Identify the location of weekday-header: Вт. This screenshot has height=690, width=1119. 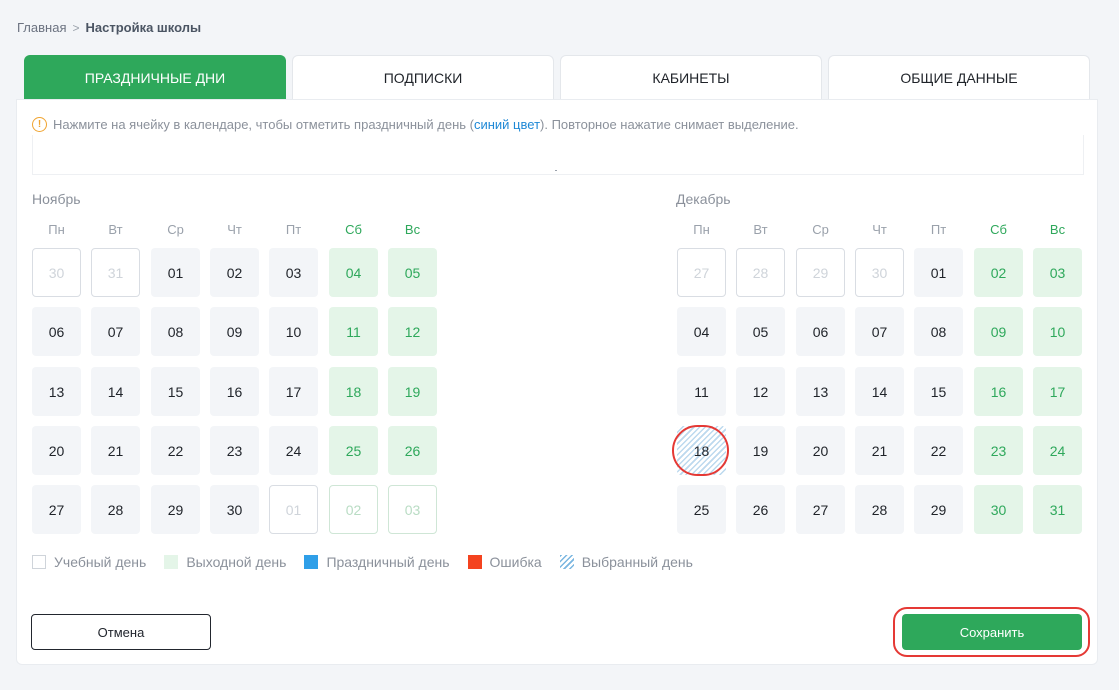
(115, 229).